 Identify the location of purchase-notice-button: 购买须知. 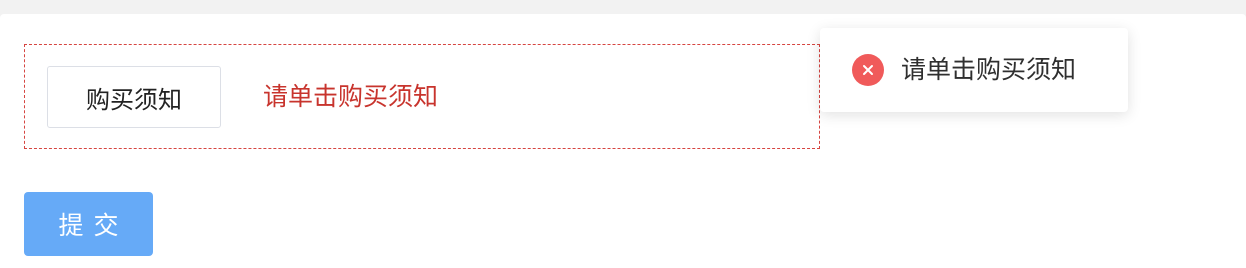
(134, 97).